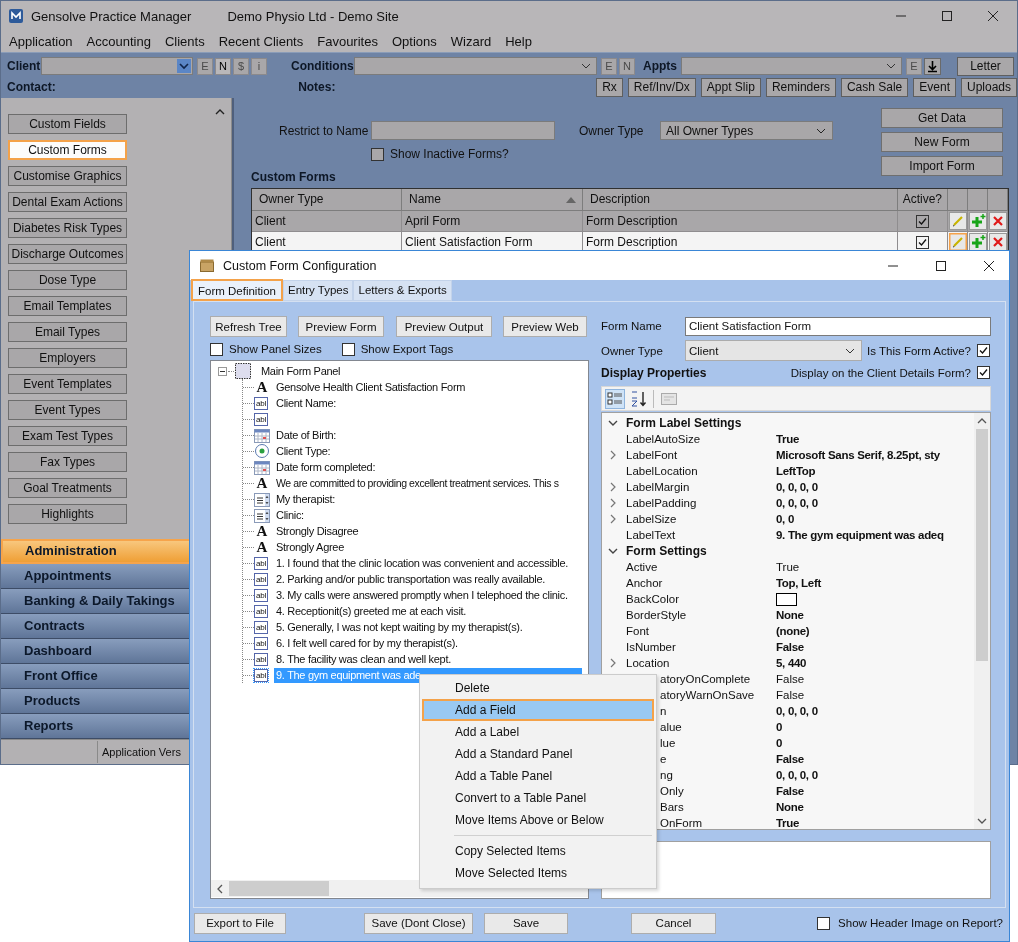 The image size is (1018, 942). Describe the element at coordinates (326, 467) in the screenshot. I see `tree-item: Date form completed:` at that location.